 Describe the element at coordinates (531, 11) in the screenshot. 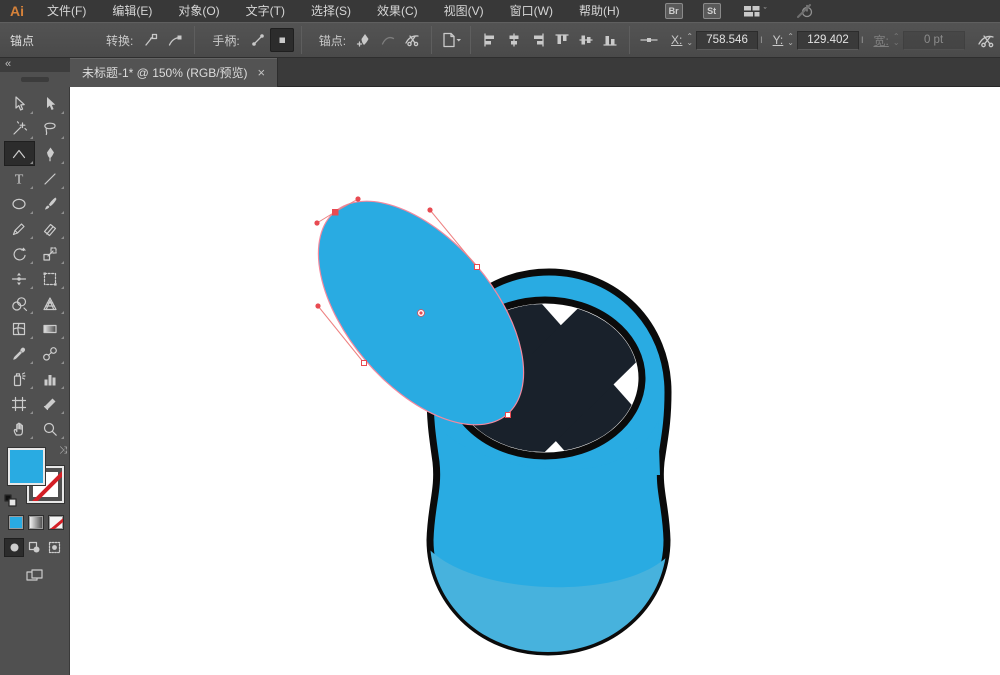

I see `menu-window: 窗口(W)` at that location.